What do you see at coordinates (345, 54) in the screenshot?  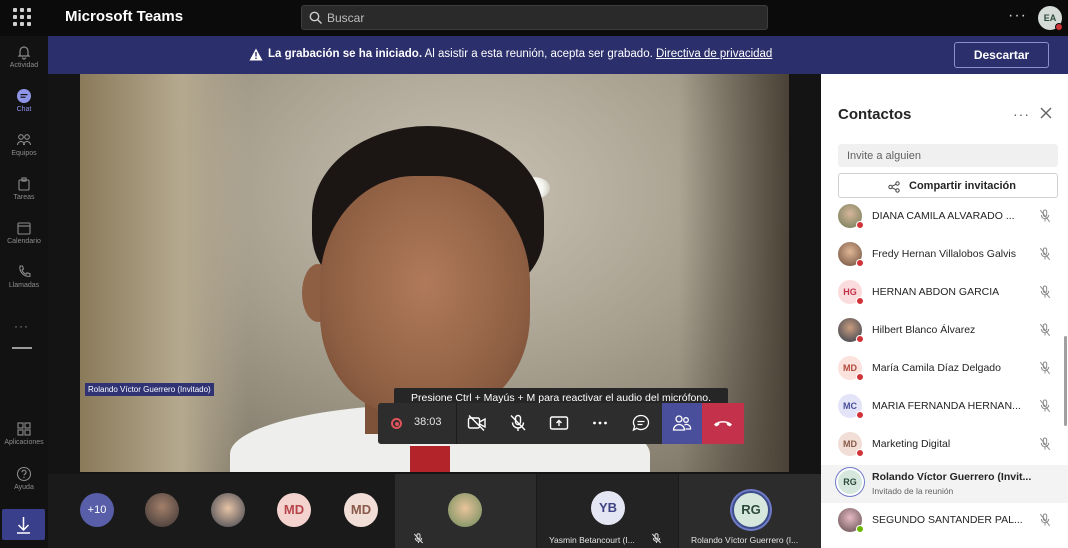 I see `banner-bold-text: La grabación se ha iniciado.` at bounding box center [345, 54].